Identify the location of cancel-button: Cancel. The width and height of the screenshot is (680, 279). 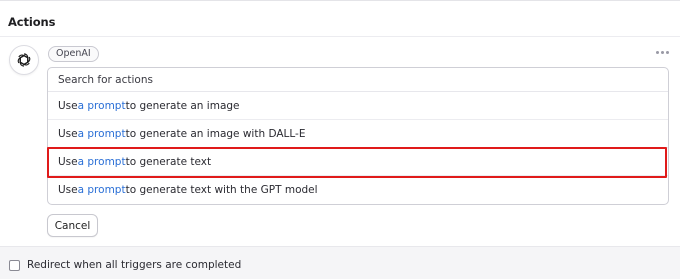
(72, 225).